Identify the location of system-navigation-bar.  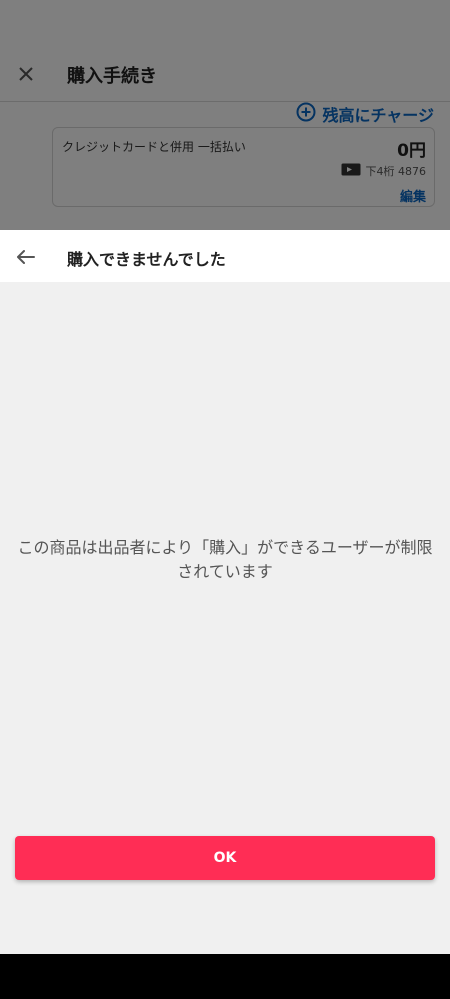
(225, 976).